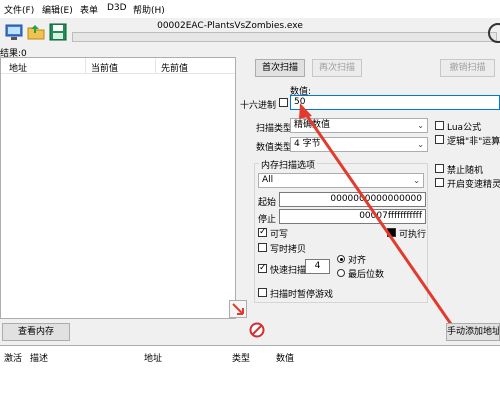 This screenshot has height=405, width=500. I want to click on col-value: 数值, so click(285, 357).